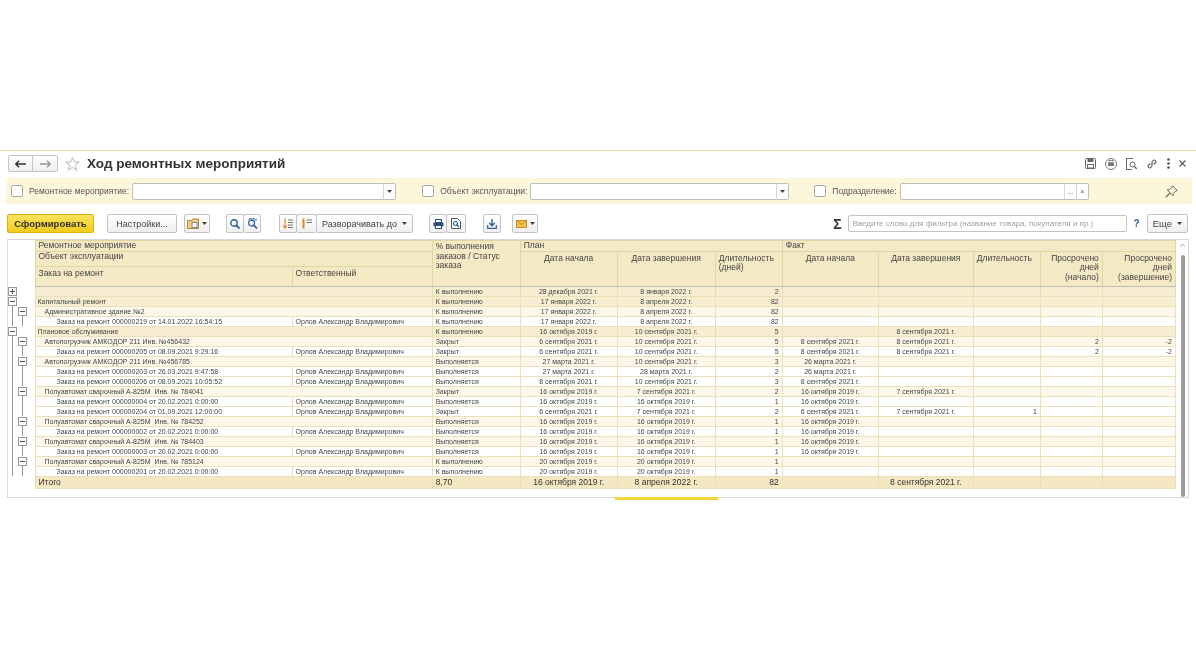  I want to click on filter-label: Объект эксплуатации:, so click(484, 191).